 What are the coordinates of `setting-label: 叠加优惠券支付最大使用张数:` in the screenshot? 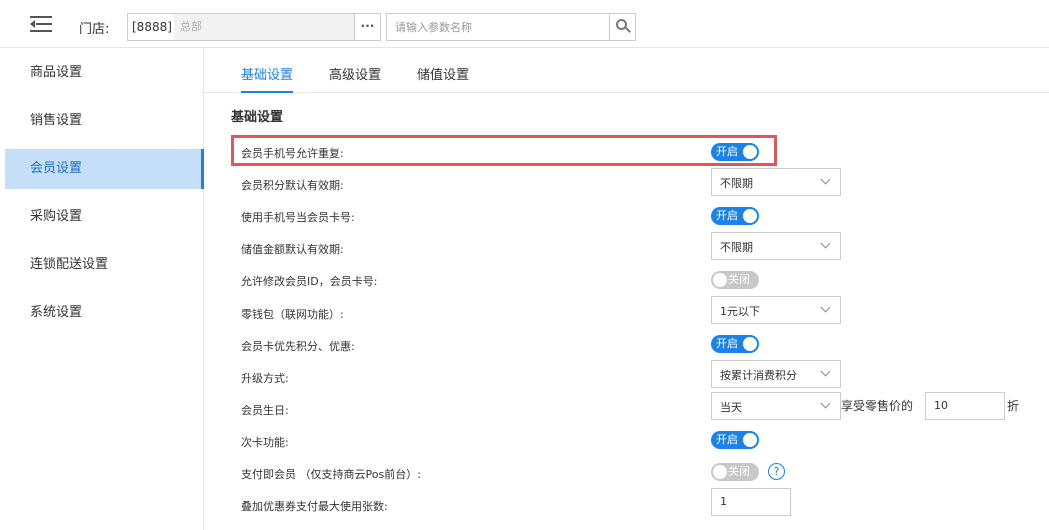 It's located at (314, 506).